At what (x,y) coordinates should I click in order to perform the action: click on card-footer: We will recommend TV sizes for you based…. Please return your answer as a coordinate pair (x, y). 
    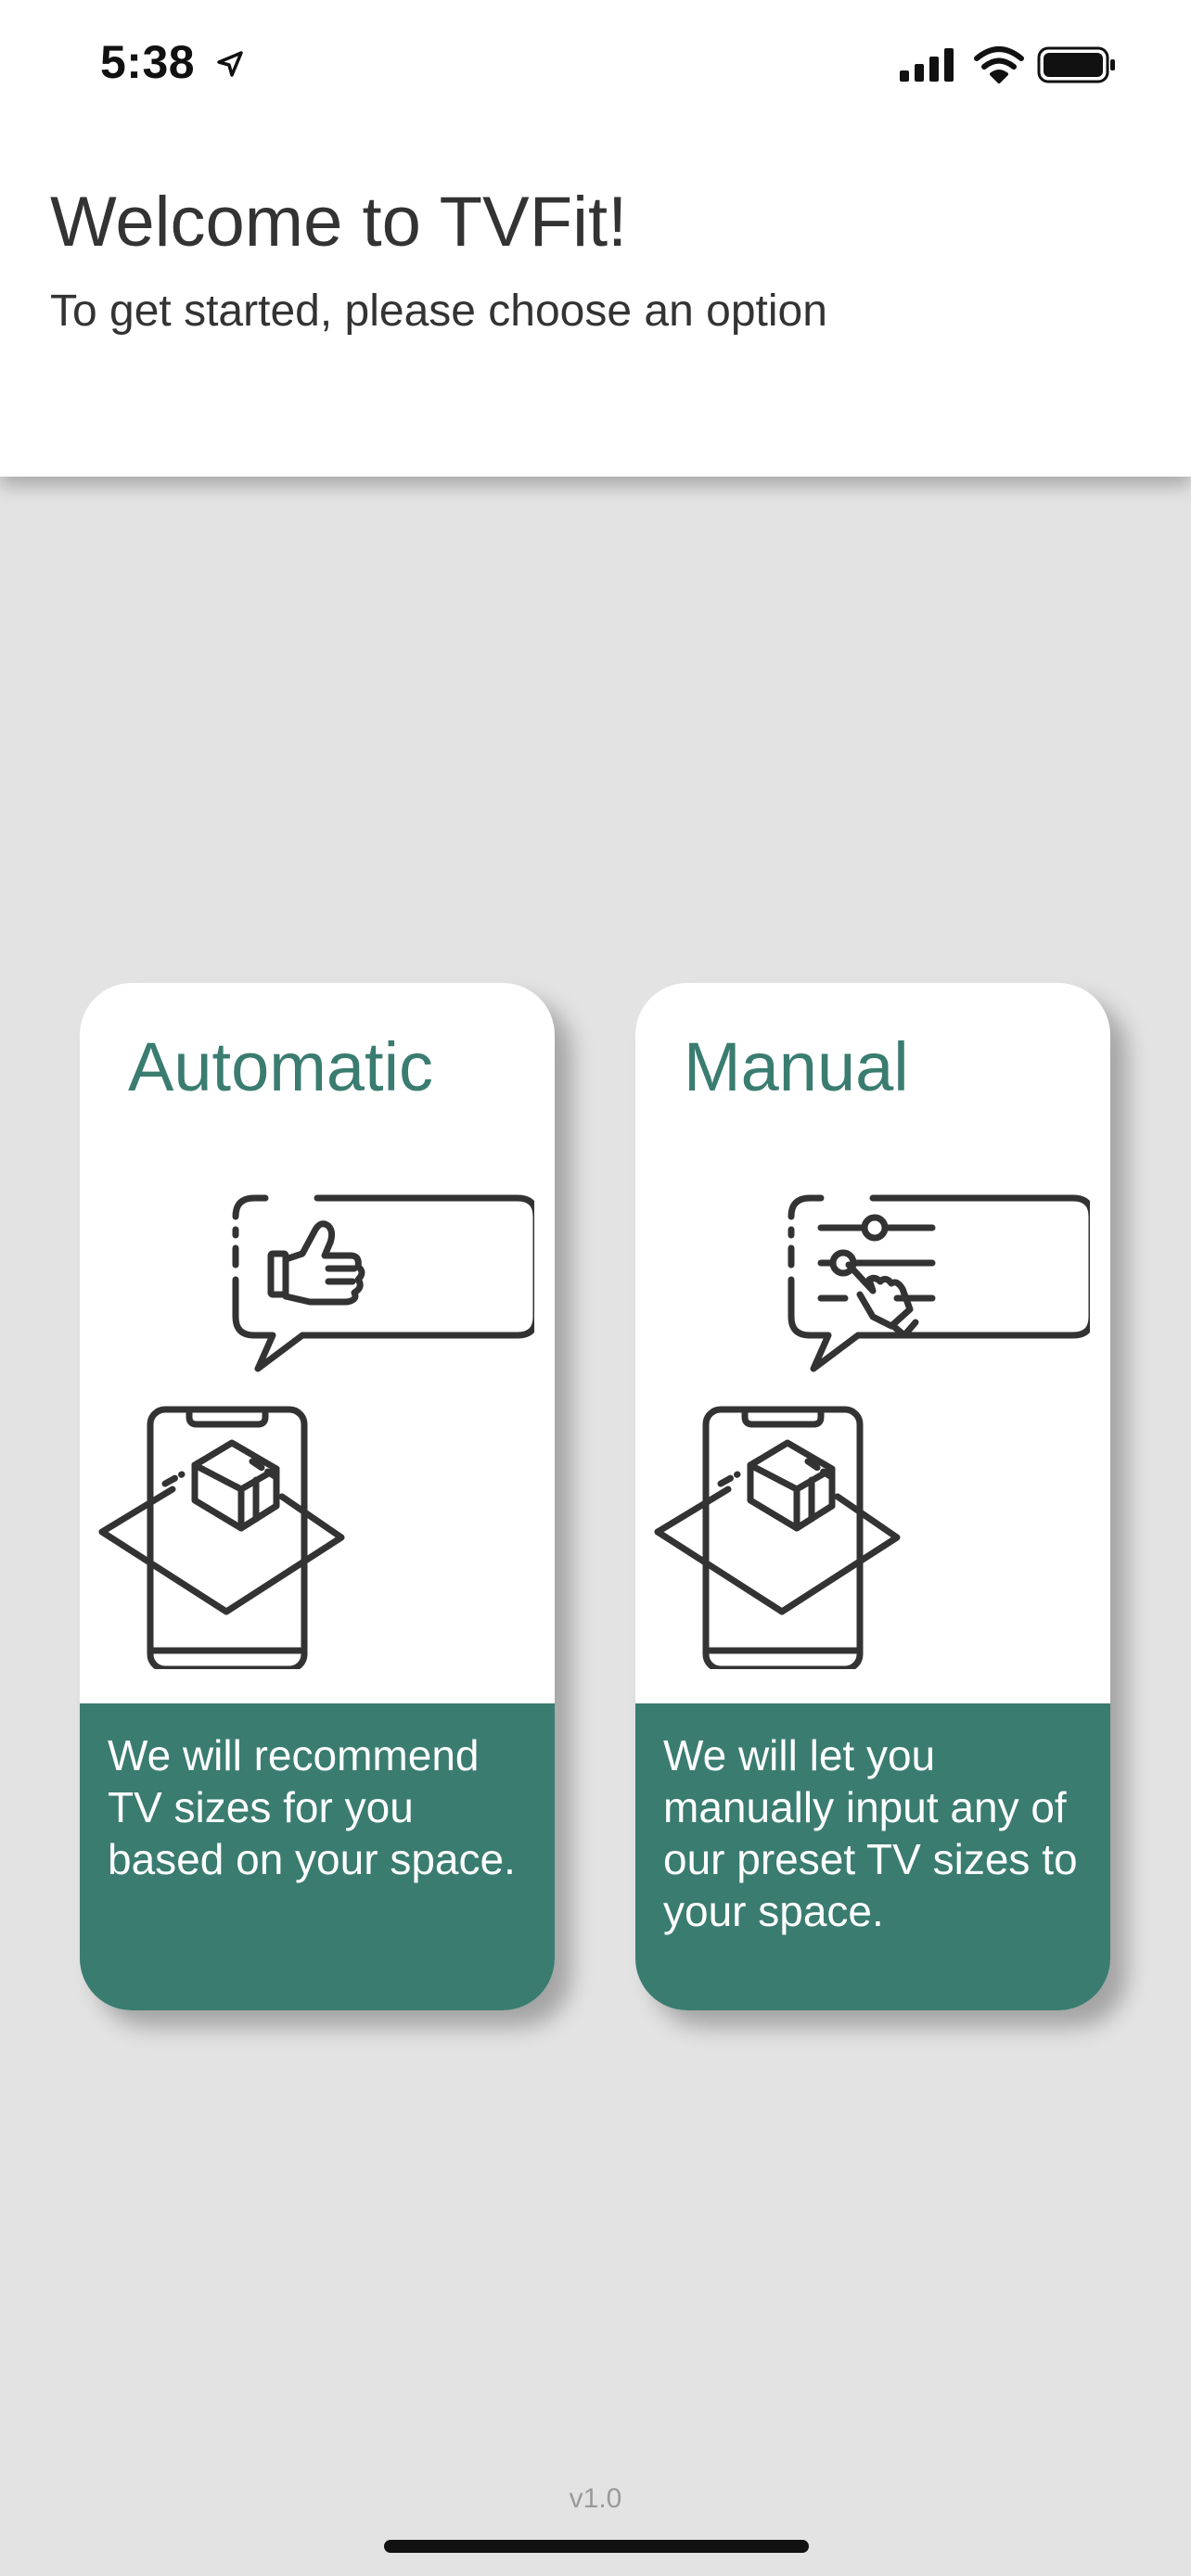
    Looking at the image, I should click on (317, 1856).